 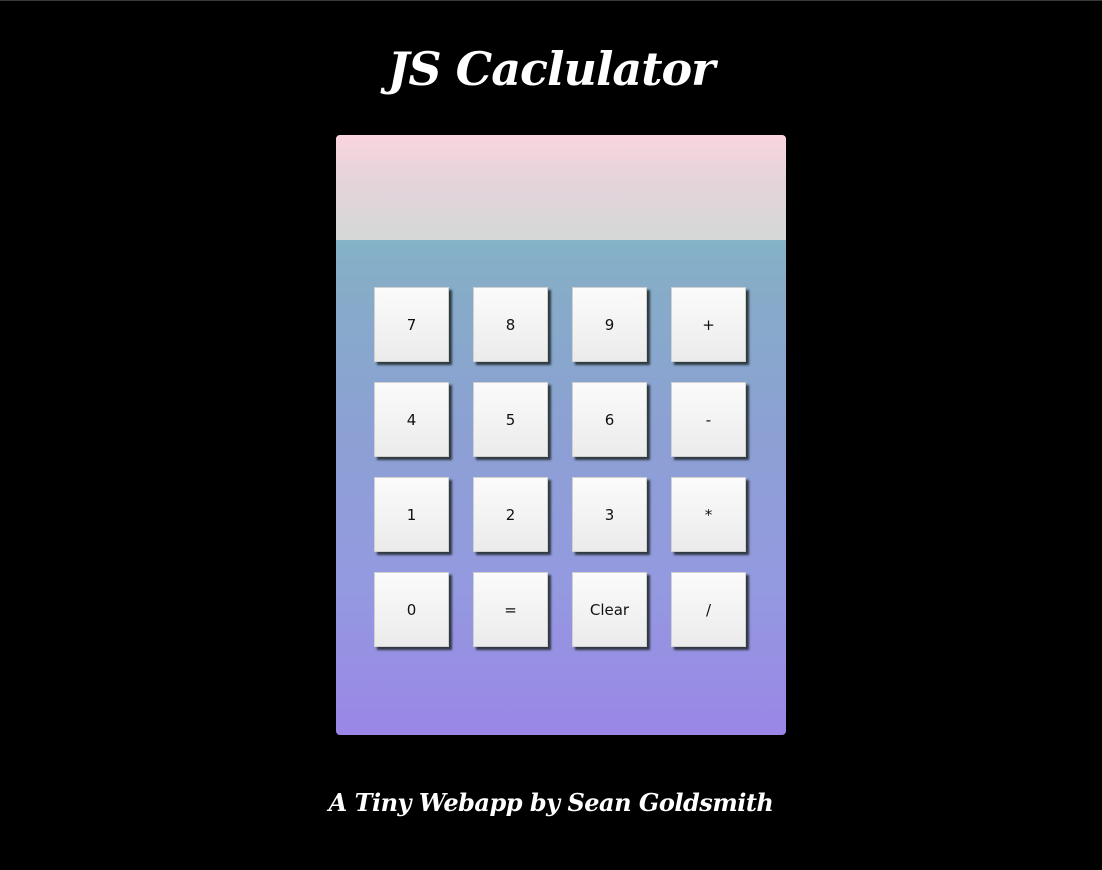 What do you see at coordinates (708, 419) in the screenshot?
I see `key-subtract: -` at bounding box center [708, 419].